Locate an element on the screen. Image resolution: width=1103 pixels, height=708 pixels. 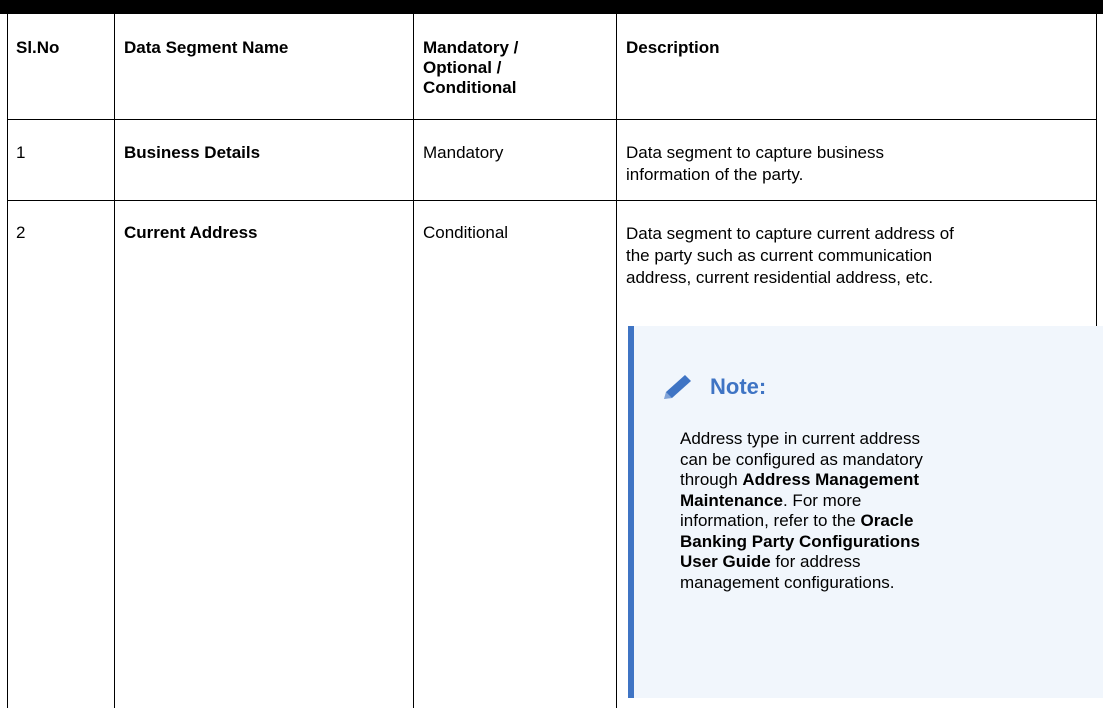
note-bold-text: Banking Party Configurations is located at coordinates (800, 541).